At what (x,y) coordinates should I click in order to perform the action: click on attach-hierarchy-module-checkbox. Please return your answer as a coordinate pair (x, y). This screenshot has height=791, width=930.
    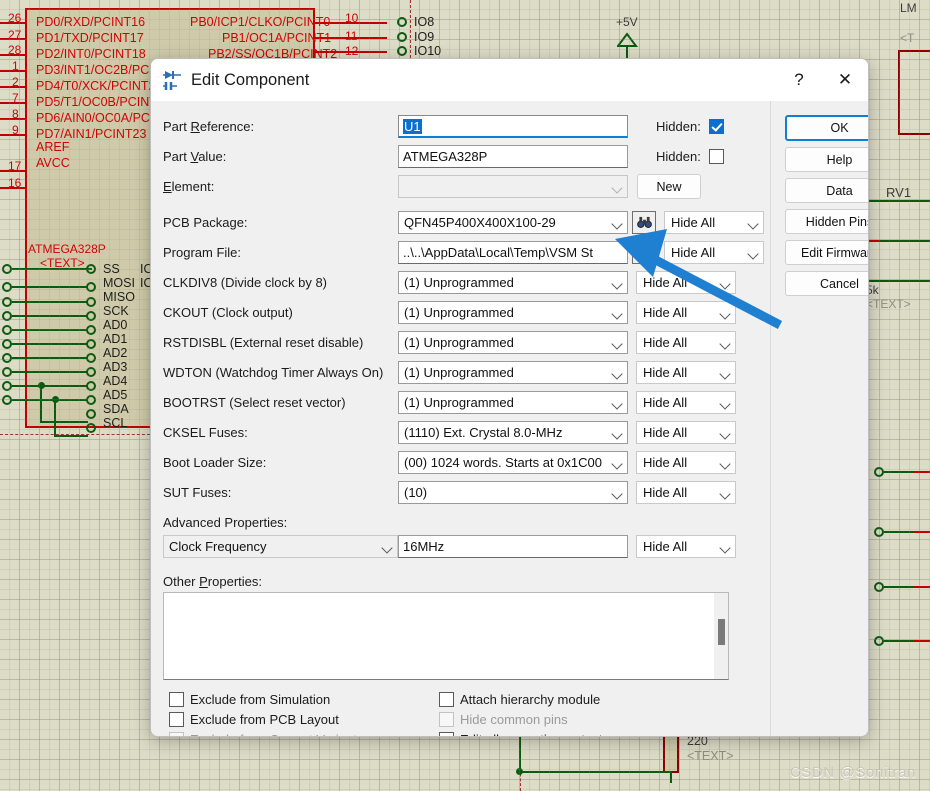
    Looking at the image, I should click on (446, 699).